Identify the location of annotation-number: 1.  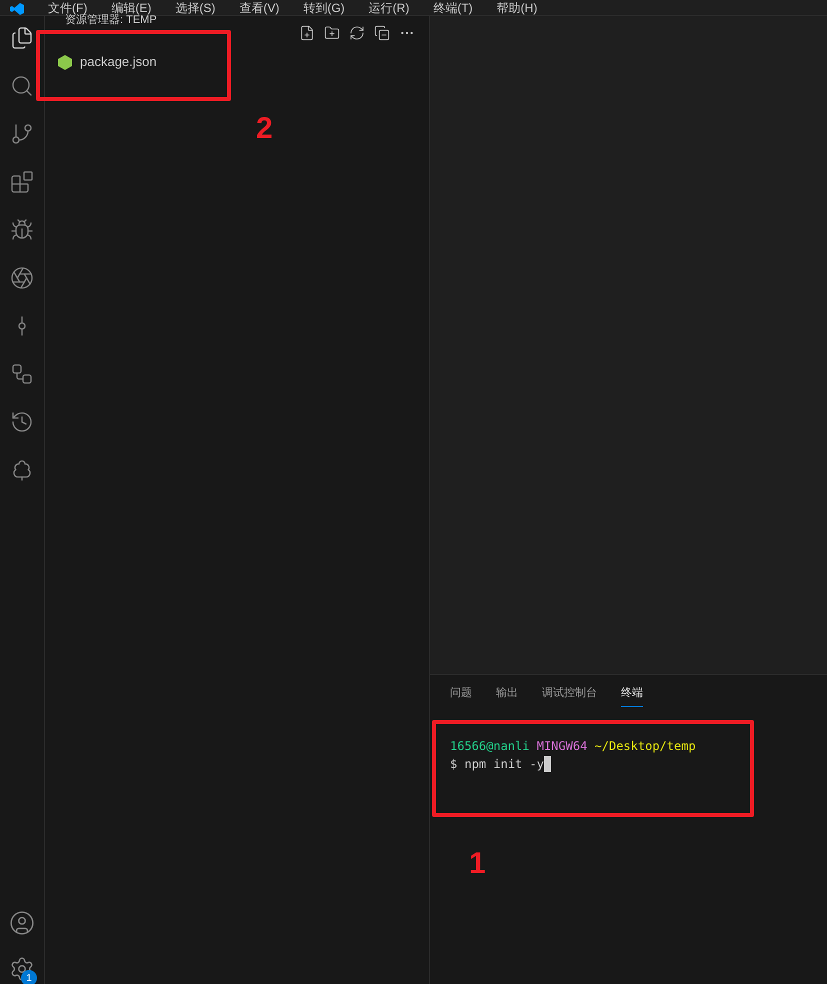
(477, 864).